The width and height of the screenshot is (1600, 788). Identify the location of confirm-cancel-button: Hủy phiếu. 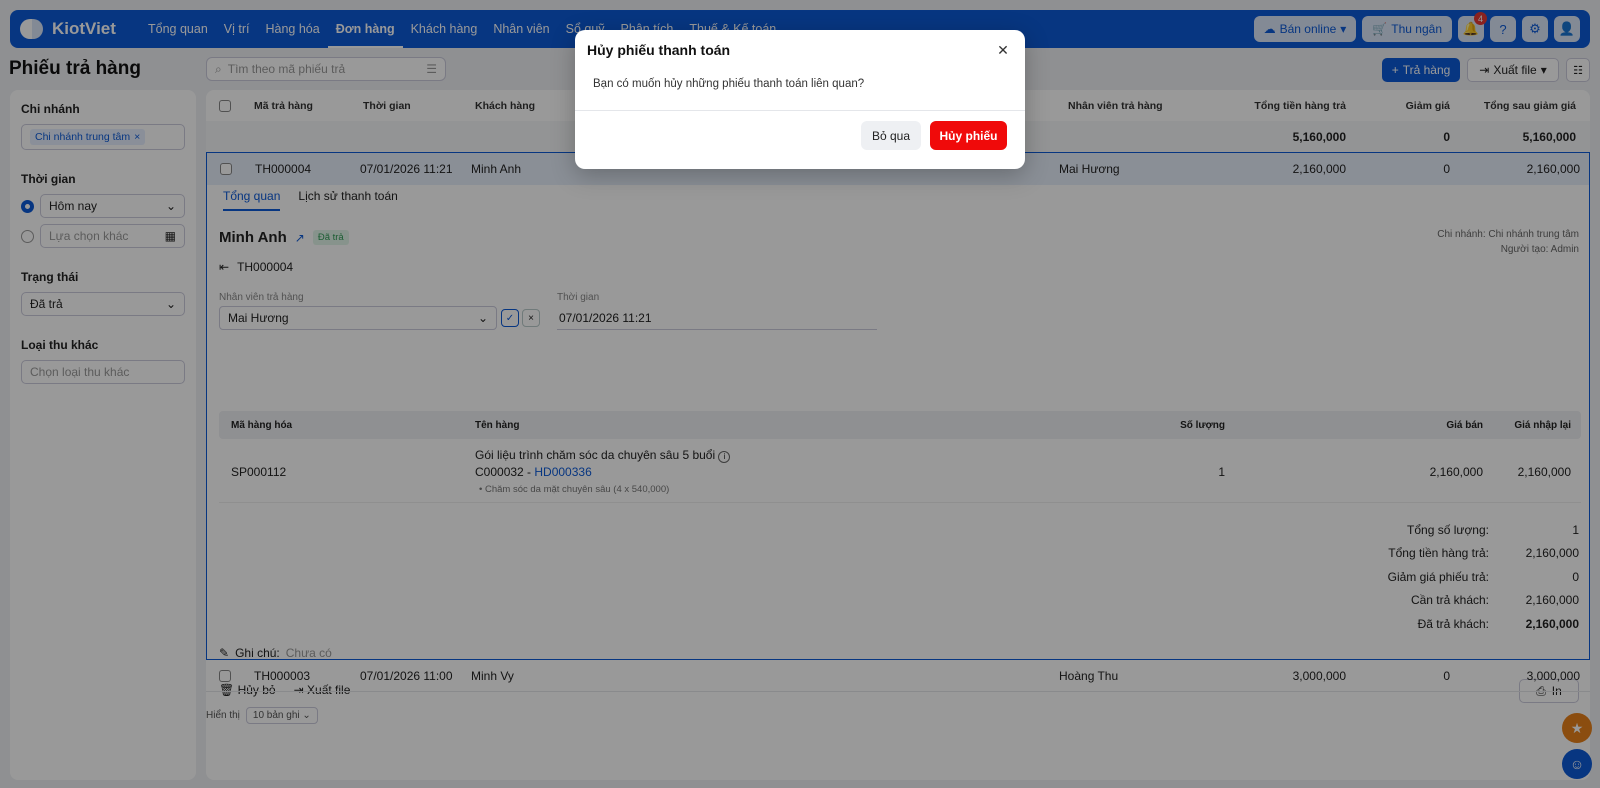
(968, 135).